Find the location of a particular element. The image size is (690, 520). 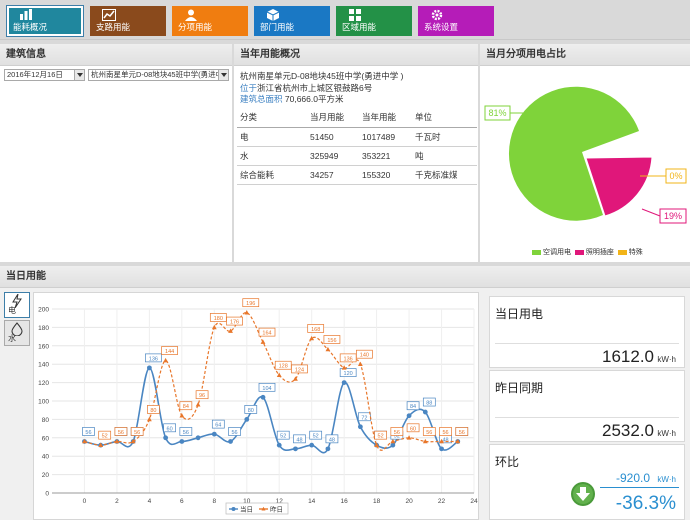

ratio-label: 环比 is located at coordinates (507, 462).